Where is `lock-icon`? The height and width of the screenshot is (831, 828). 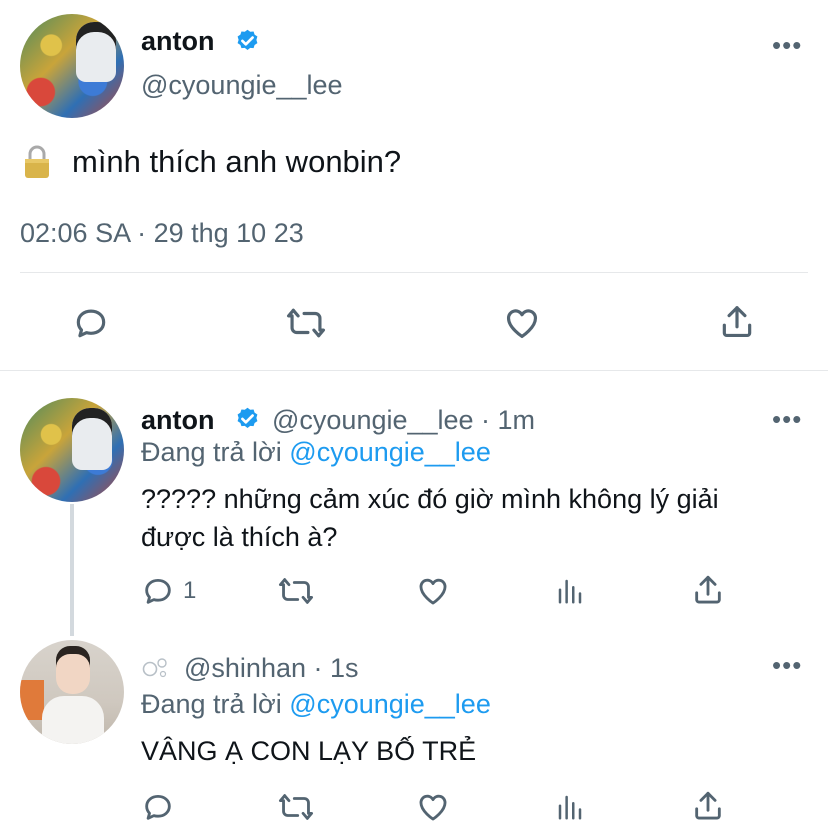
lock-icon is located at coordinates (37, 161).